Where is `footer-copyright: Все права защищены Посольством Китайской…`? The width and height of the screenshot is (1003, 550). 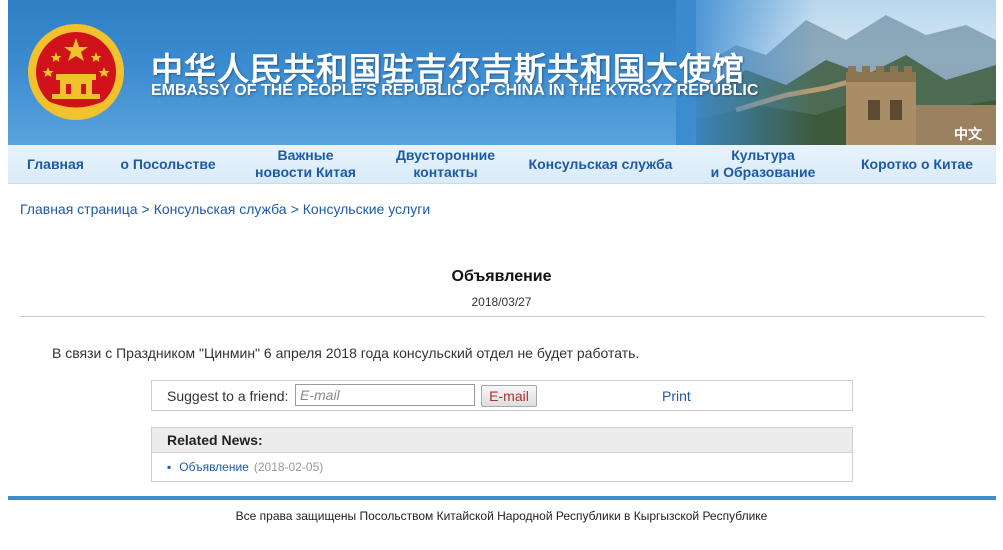 footer-copyright: Все права защищены Посольством Китайской… is located at coordinates (501, 516).